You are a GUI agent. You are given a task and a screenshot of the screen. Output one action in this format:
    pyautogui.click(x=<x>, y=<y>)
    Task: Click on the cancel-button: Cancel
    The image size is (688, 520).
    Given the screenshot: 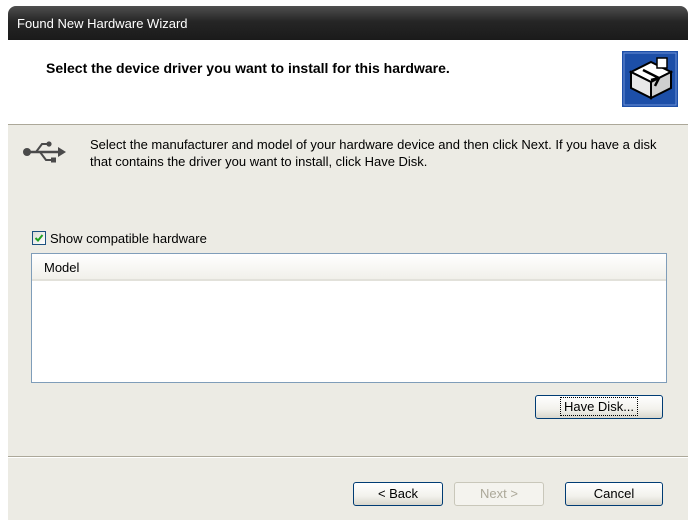 What is the action you would take?
    pyautogui.click(x=614, y=494)
    